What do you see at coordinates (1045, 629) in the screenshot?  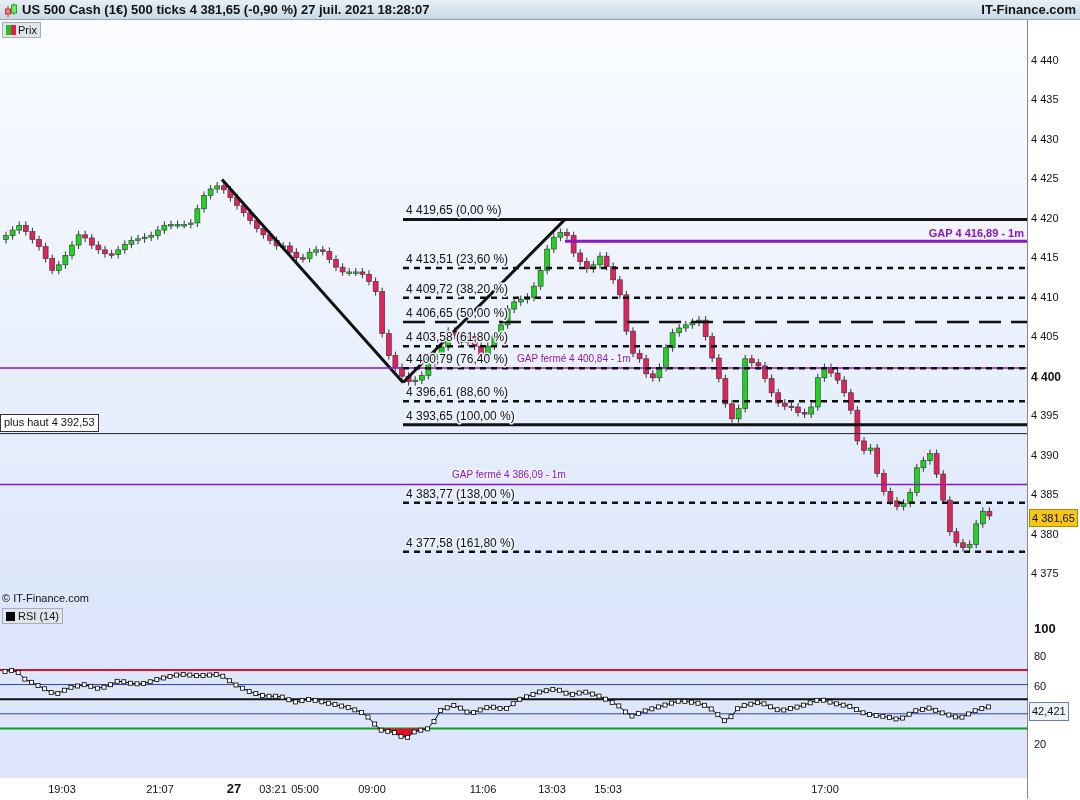 I see `y-axis-label: 100` at bounding box center [1045, 629].